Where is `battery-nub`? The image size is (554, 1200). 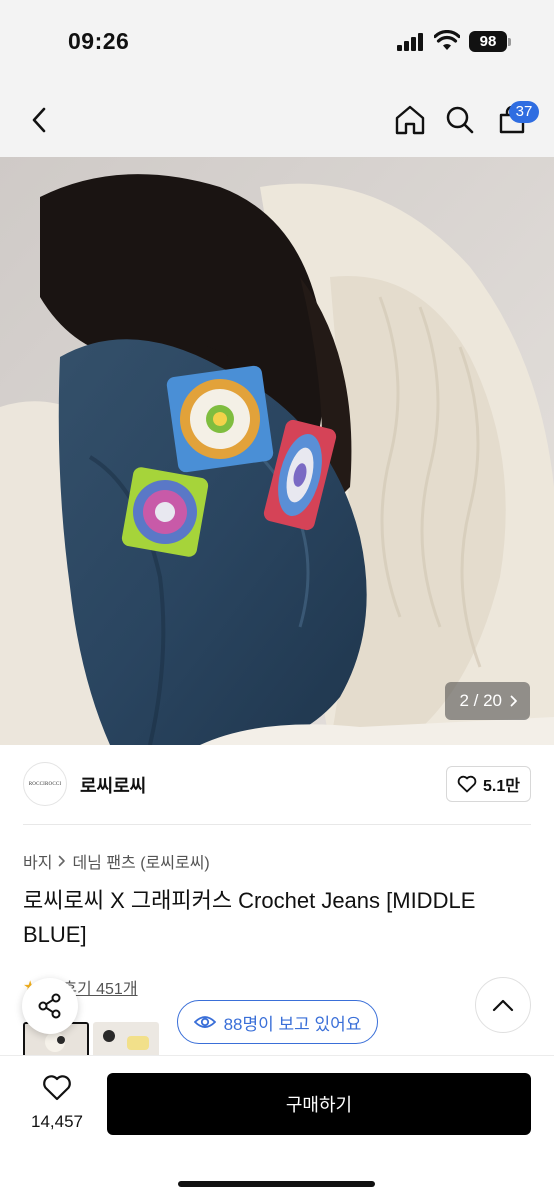 battery-nub is located at coordinates (509, 42).